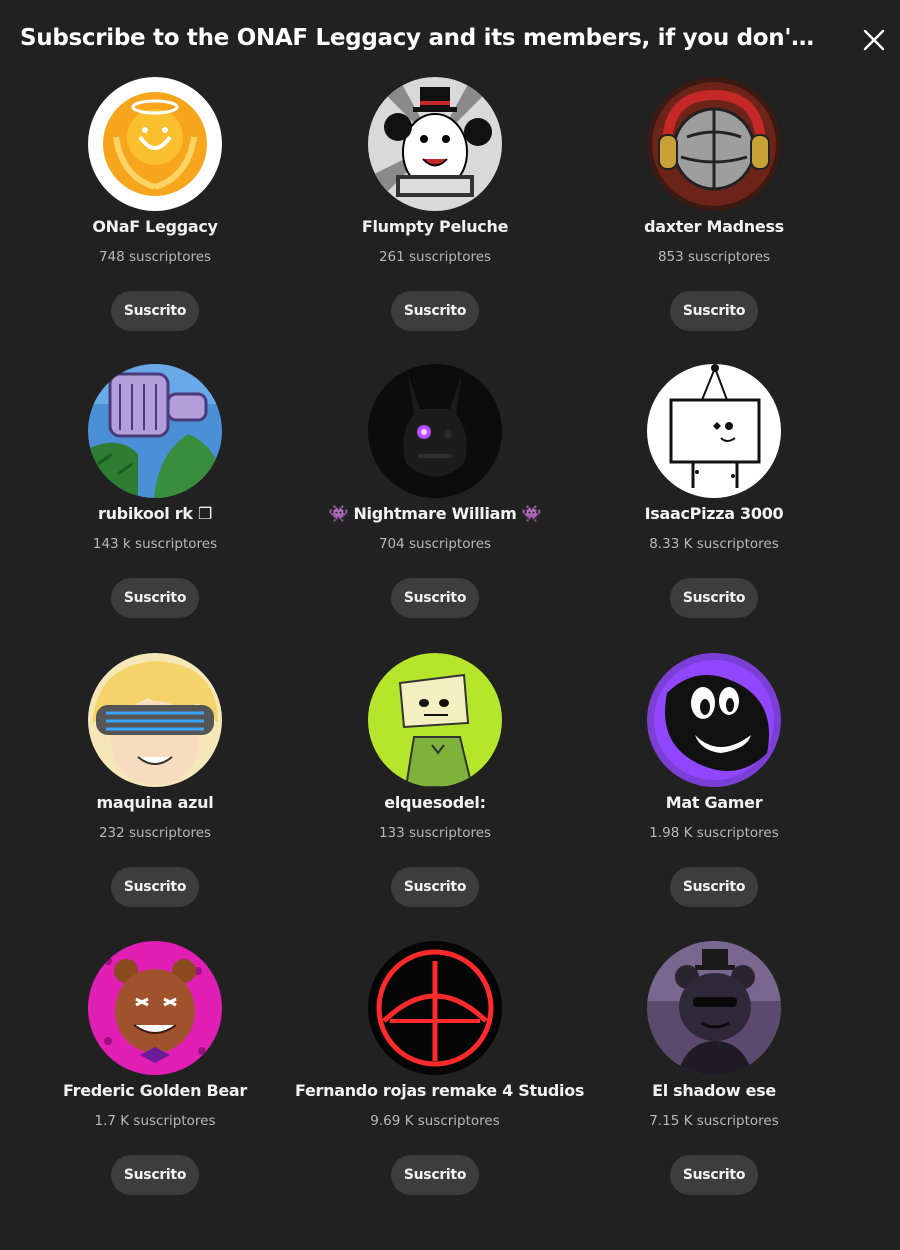 The width and height of the screenshot is (900, 1250). I want to click on channel-name: Frederic Golden Bear, so click(155, 1090).